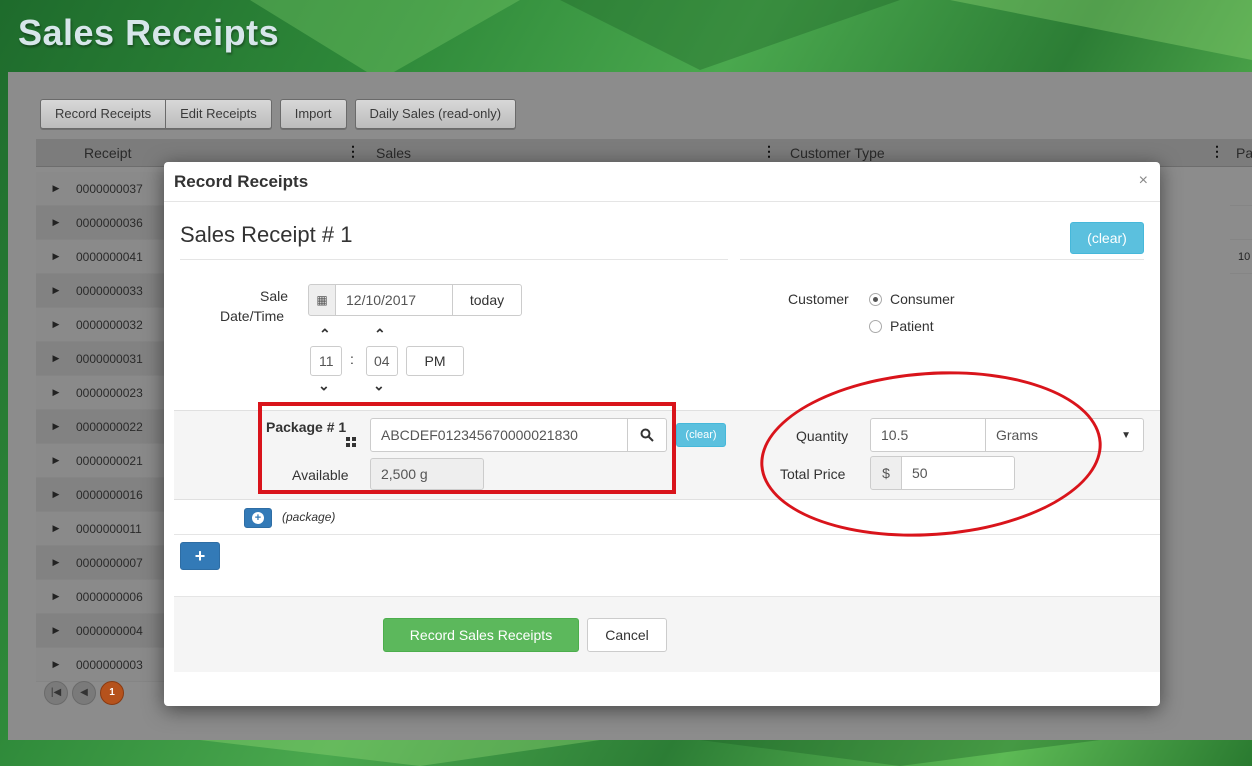 This screenshot has width=1252, height=766. I want to click on date-time-label: Date/Time, so click(252, 316).